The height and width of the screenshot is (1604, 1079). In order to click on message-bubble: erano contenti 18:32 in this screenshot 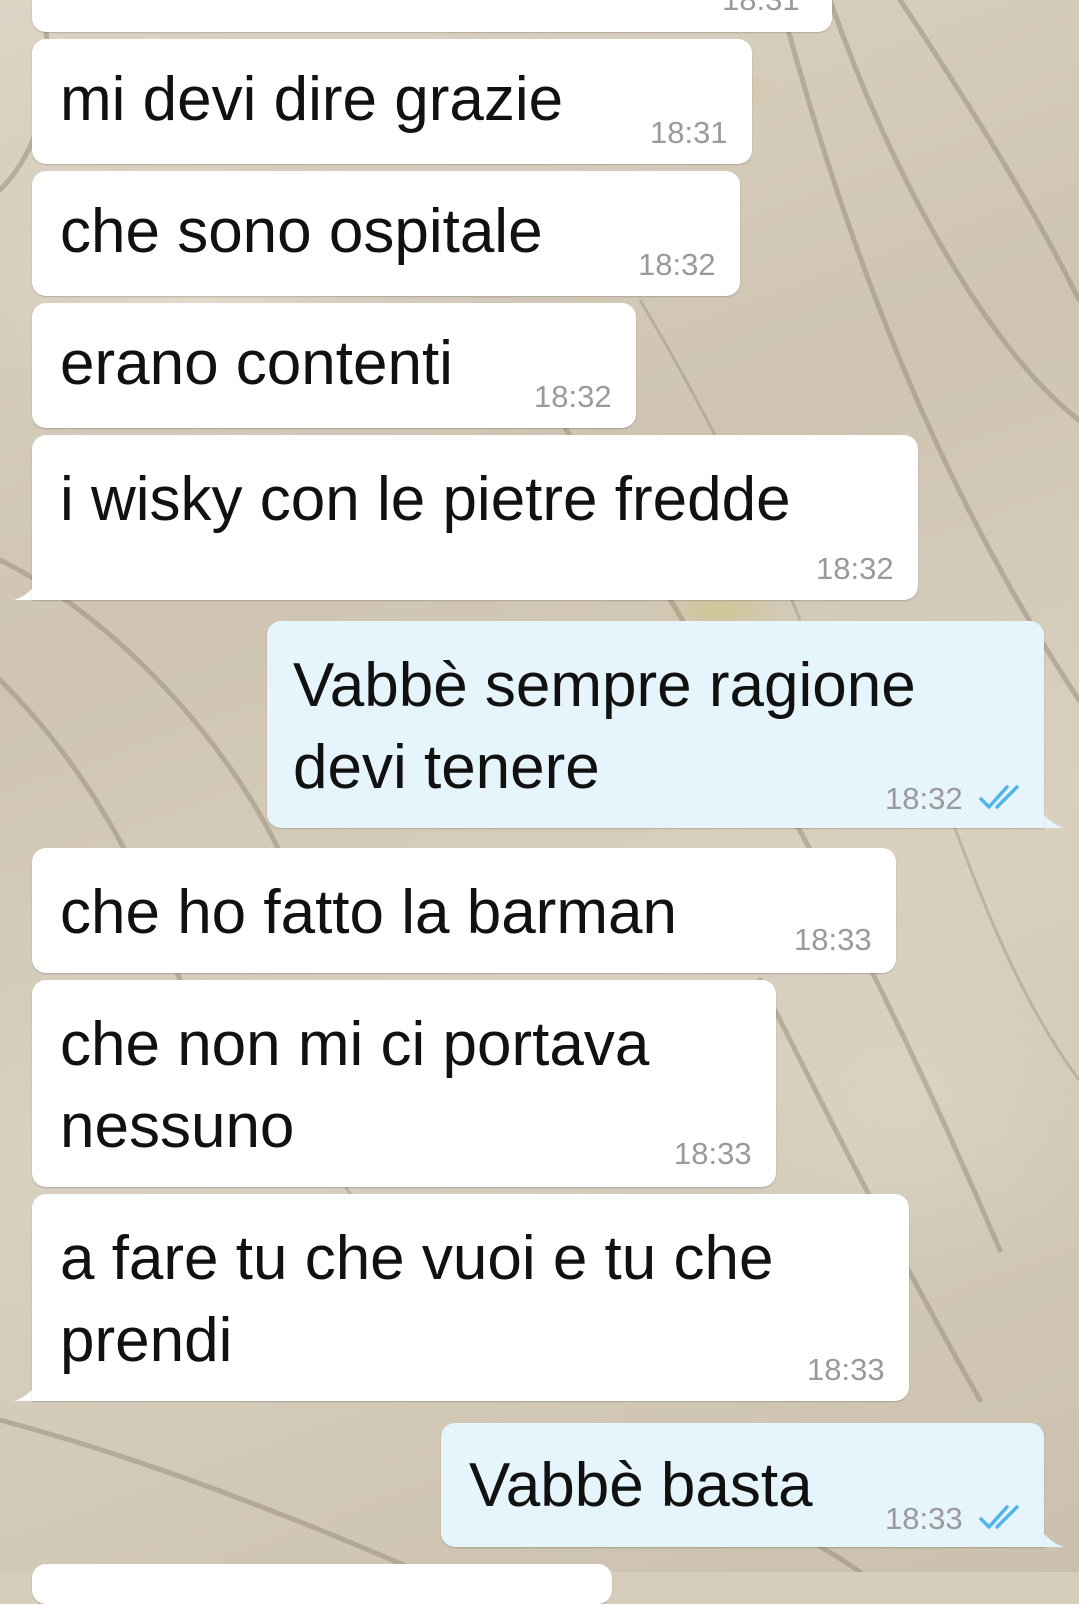, I will do `click(334, 365)`.